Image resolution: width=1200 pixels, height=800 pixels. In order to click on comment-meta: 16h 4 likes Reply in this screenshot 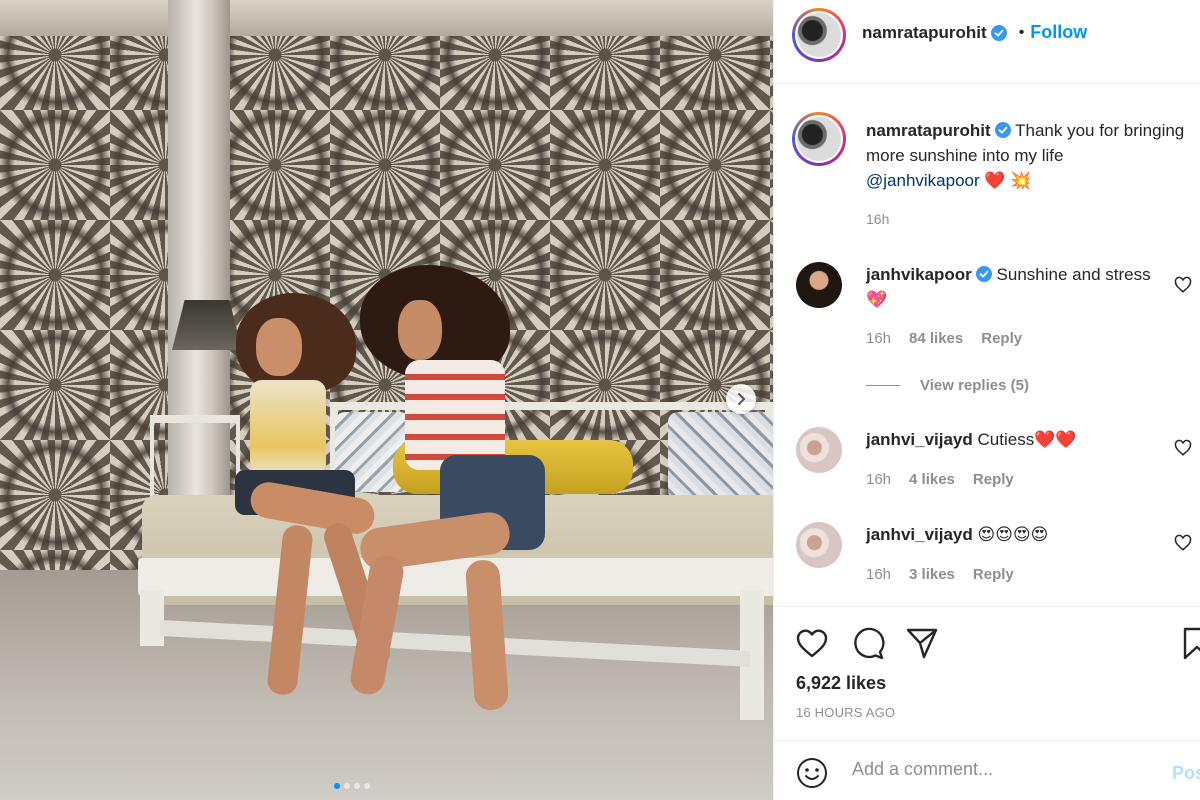, I will do `click(940, 479)`.